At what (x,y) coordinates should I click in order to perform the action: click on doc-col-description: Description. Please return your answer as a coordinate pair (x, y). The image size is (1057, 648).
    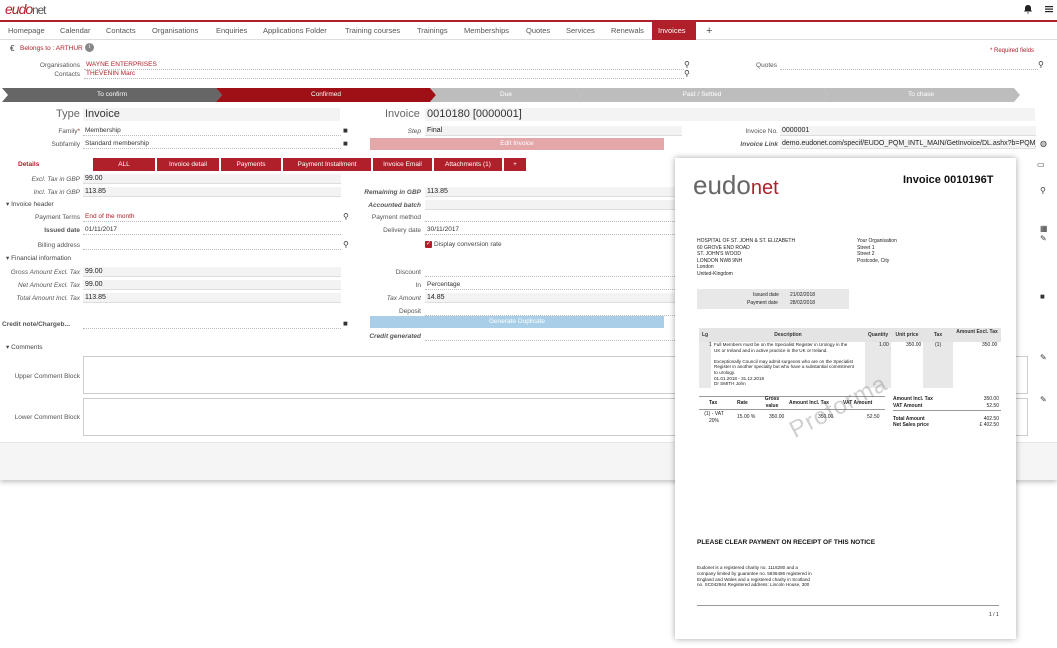
    Looking at the image, I should click on (788, 335).